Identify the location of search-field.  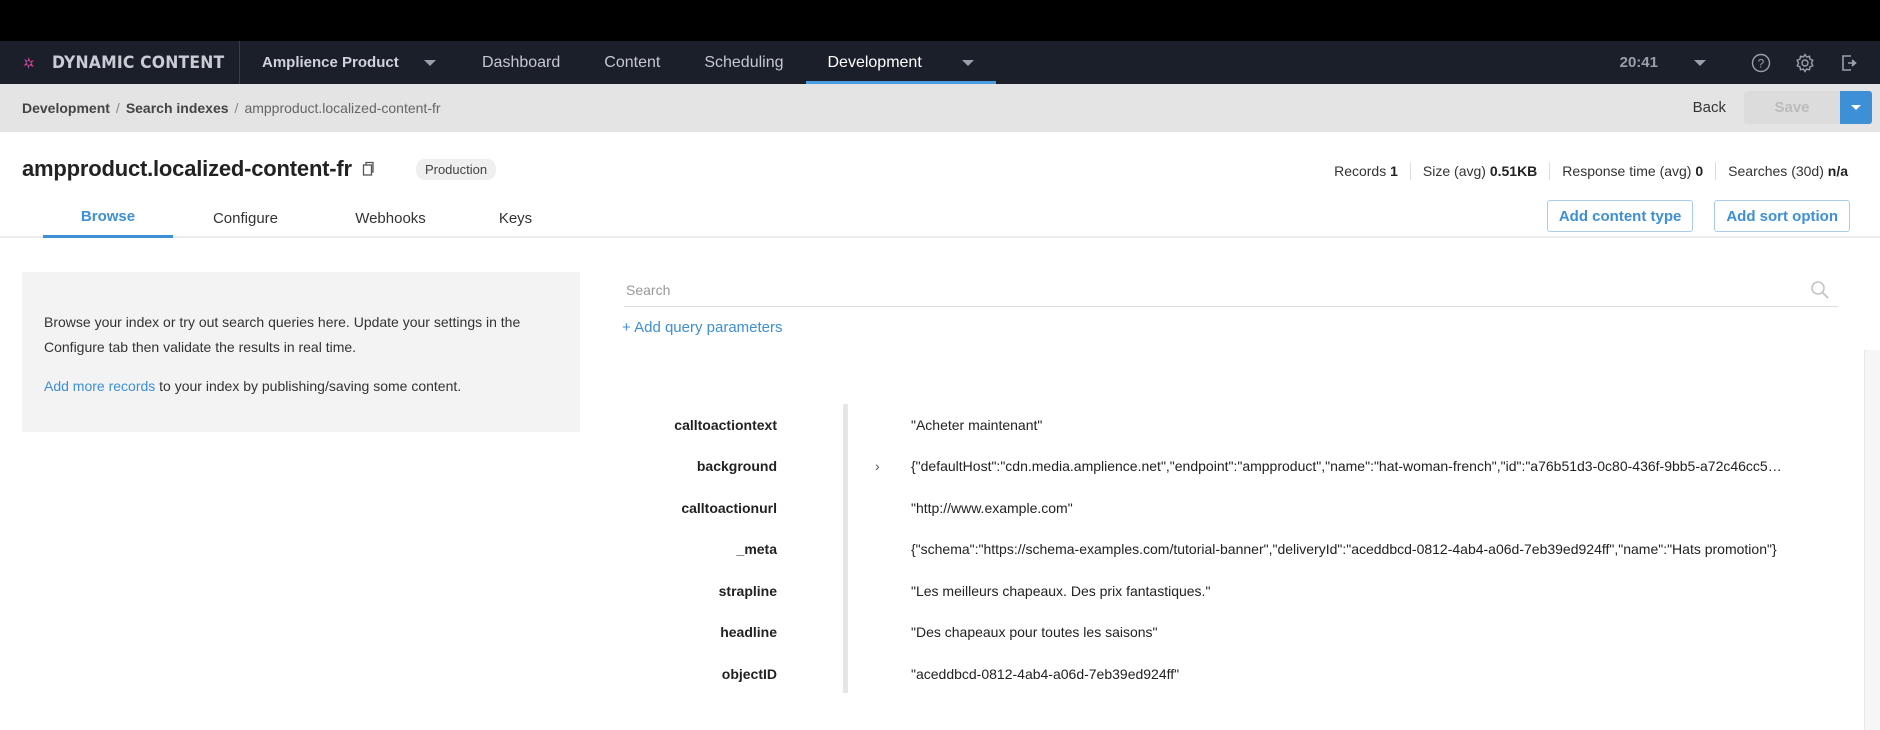
(1231, 290).